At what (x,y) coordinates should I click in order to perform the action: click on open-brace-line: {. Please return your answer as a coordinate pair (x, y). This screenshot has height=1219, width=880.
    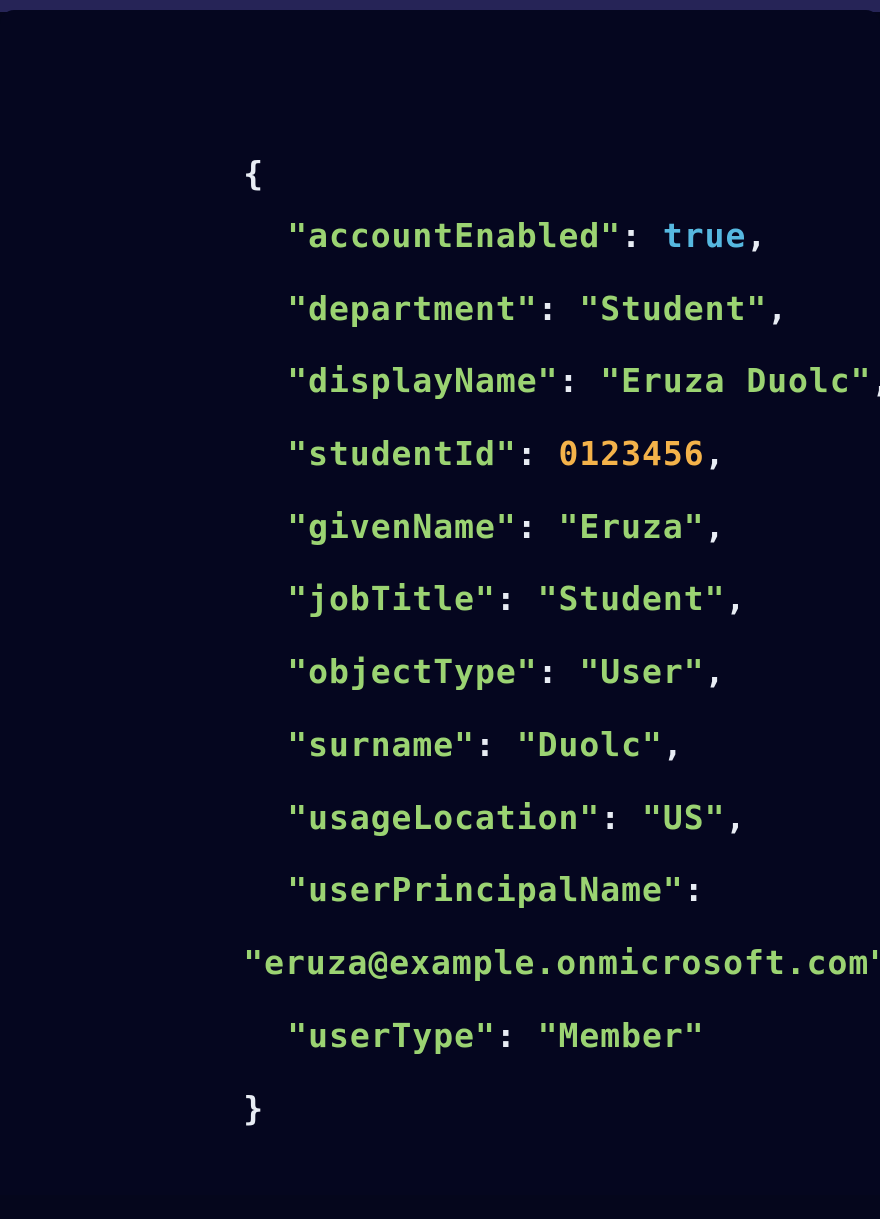
    Looking at the image, I should click on (191, 149).